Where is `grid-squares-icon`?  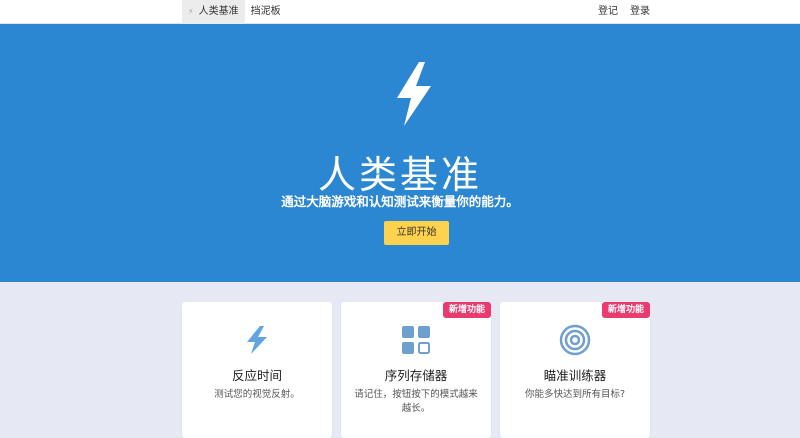 grid-squares-icon is located at coordinates (416, 340).